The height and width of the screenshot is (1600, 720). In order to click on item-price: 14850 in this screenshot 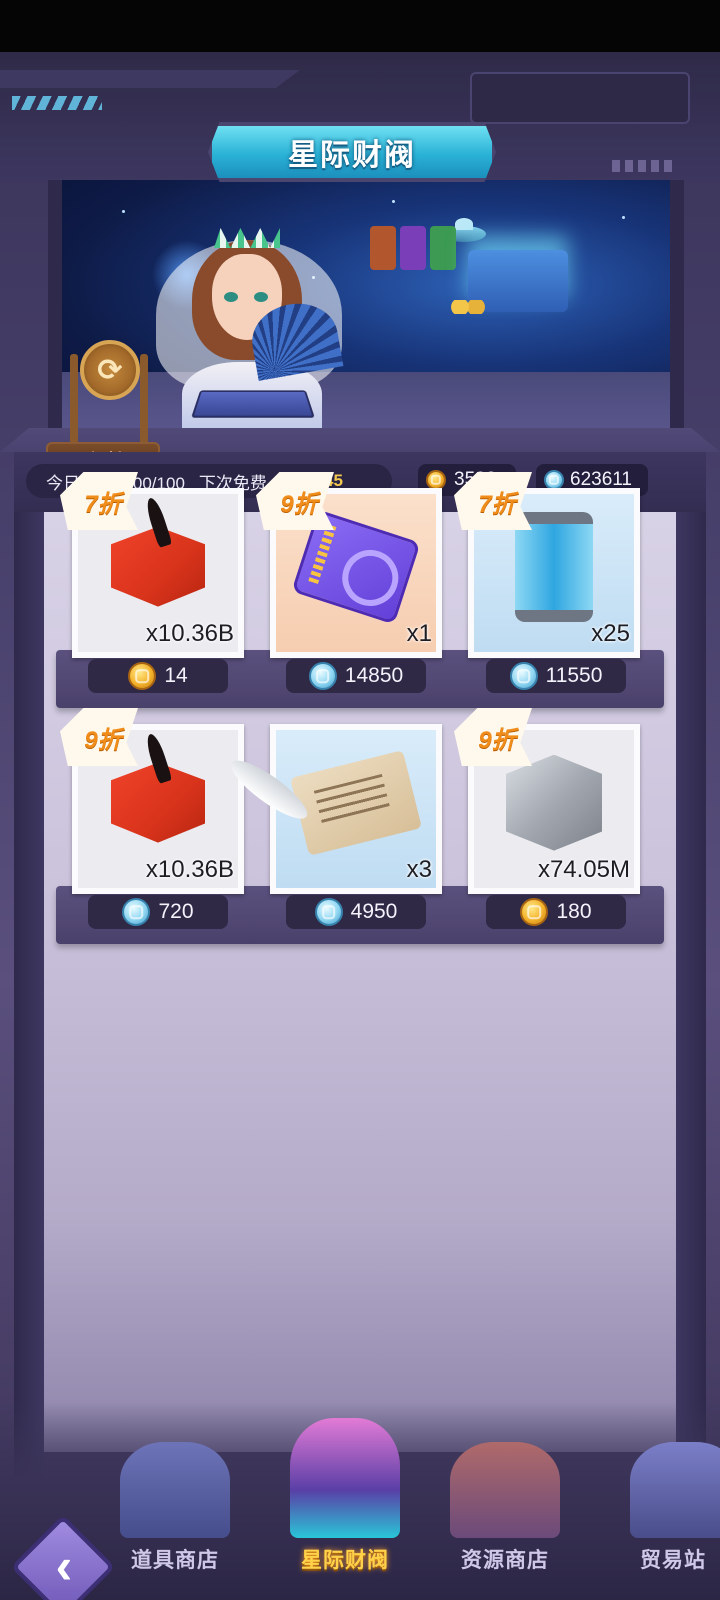, I will do `click(374, 675)`.